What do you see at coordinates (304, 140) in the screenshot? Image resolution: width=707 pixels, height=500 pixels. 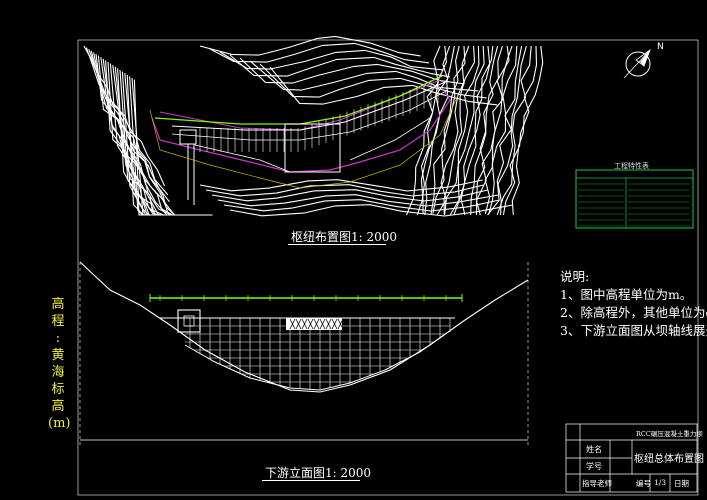 I see `plan-dam-body` at bounding box center [304, 140].